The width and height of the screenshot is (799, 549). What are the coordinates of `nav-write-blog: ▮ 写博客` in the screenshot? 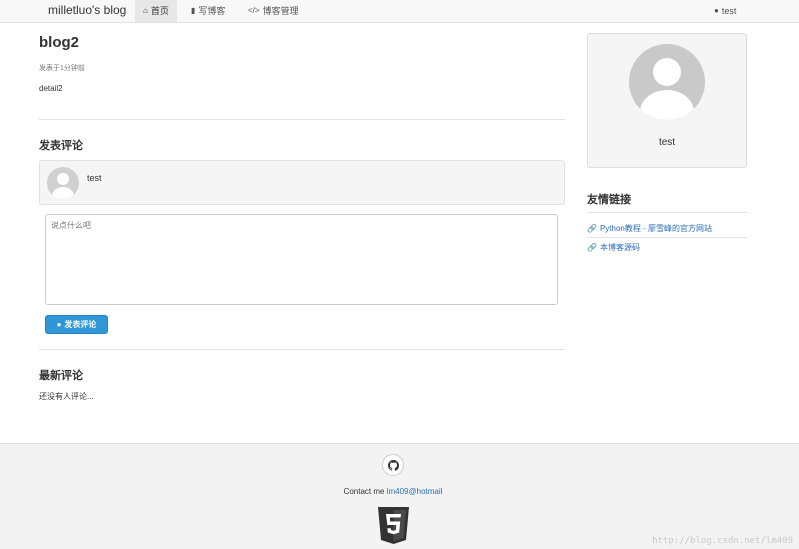 It's located at (208, 11).